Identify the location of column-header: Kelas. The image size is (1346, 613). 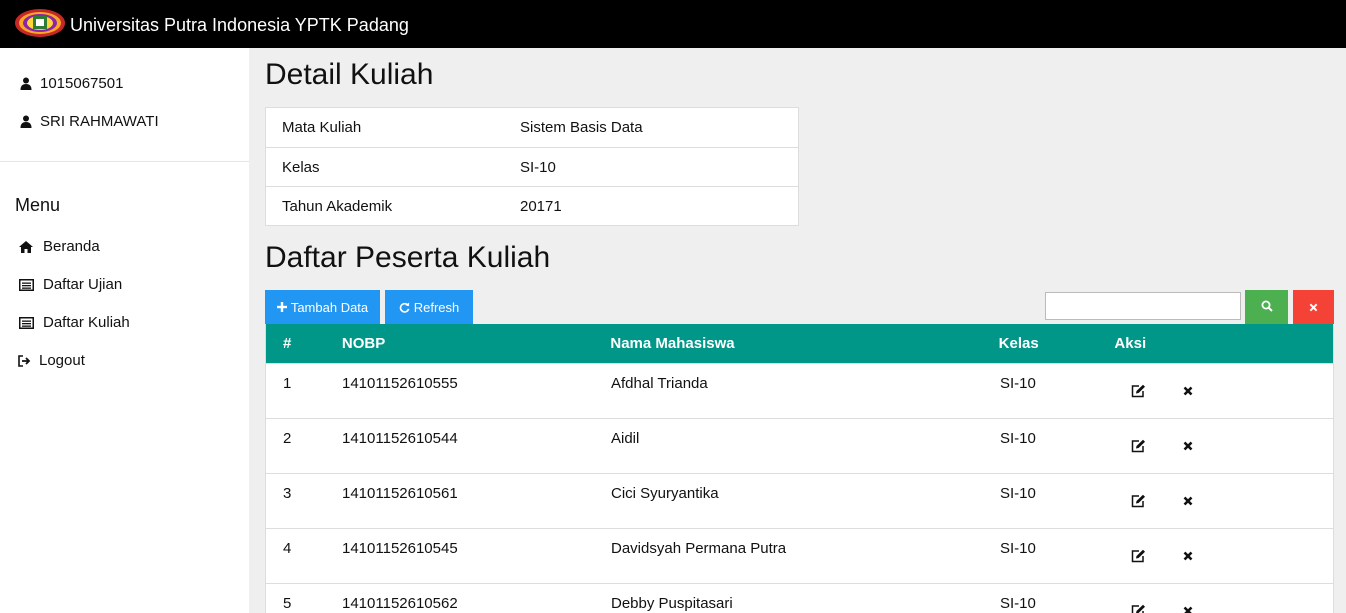
(1018, 343).